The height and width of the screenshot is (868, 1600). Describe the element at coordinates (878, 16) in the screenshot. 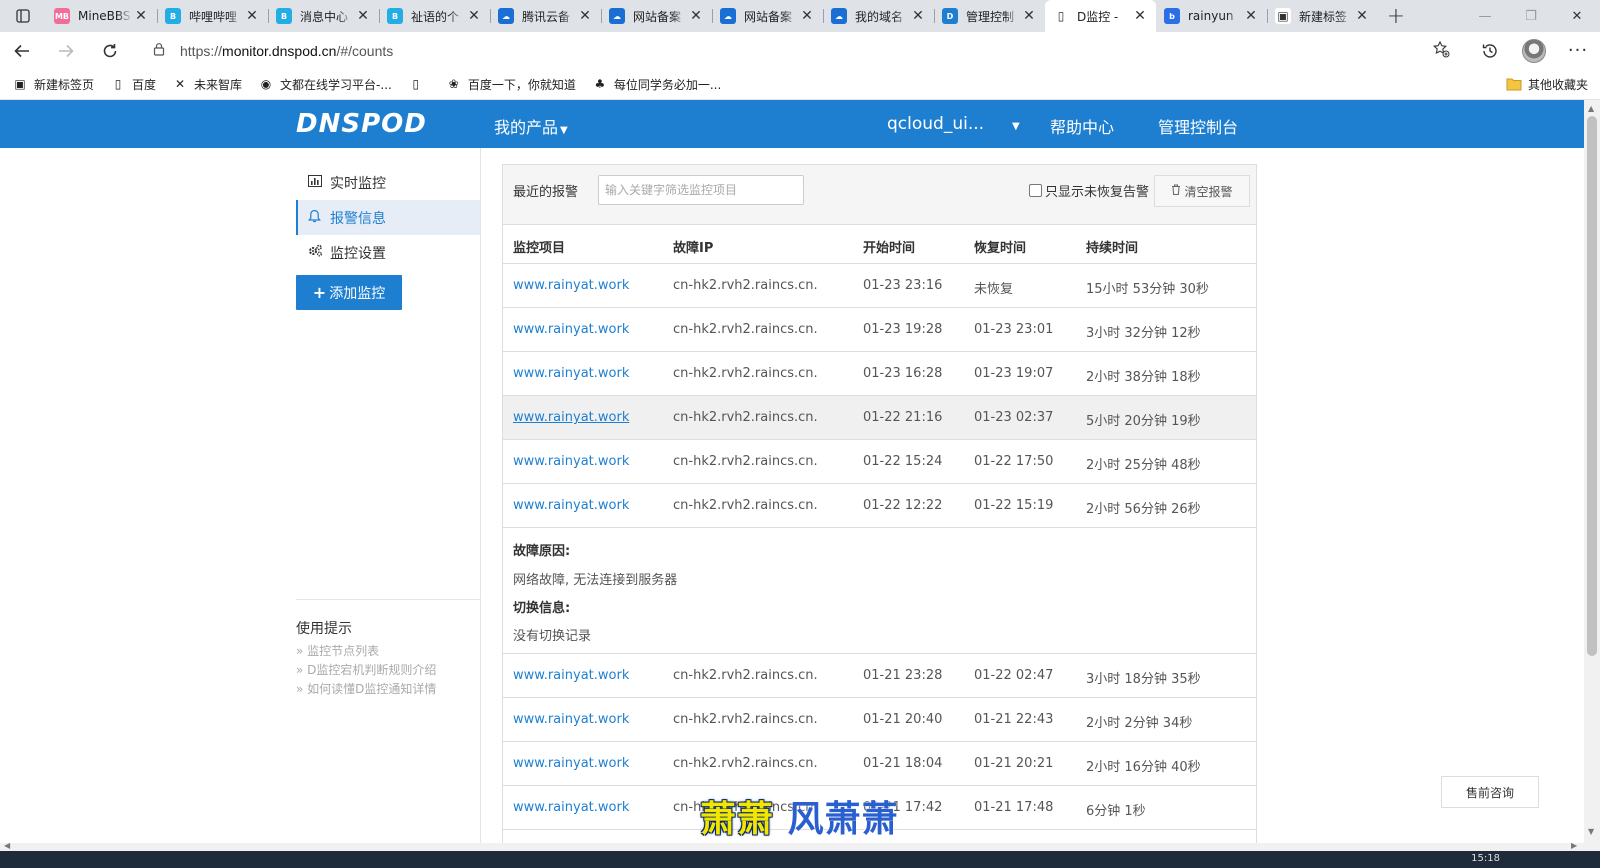

I see `browser-tab: ☁ 我的域名 ✕` at that location.